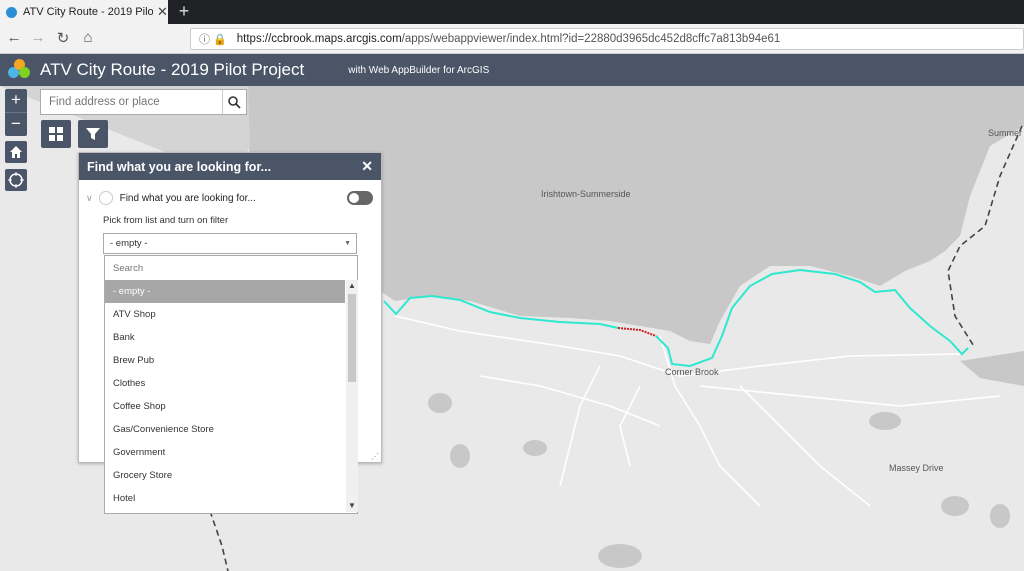 The width and height of the screenshot is (1024, 571). Describe the element at coordinates (225, 383) in the screenshot. I see `dropdown-option: Clothes` at that location.